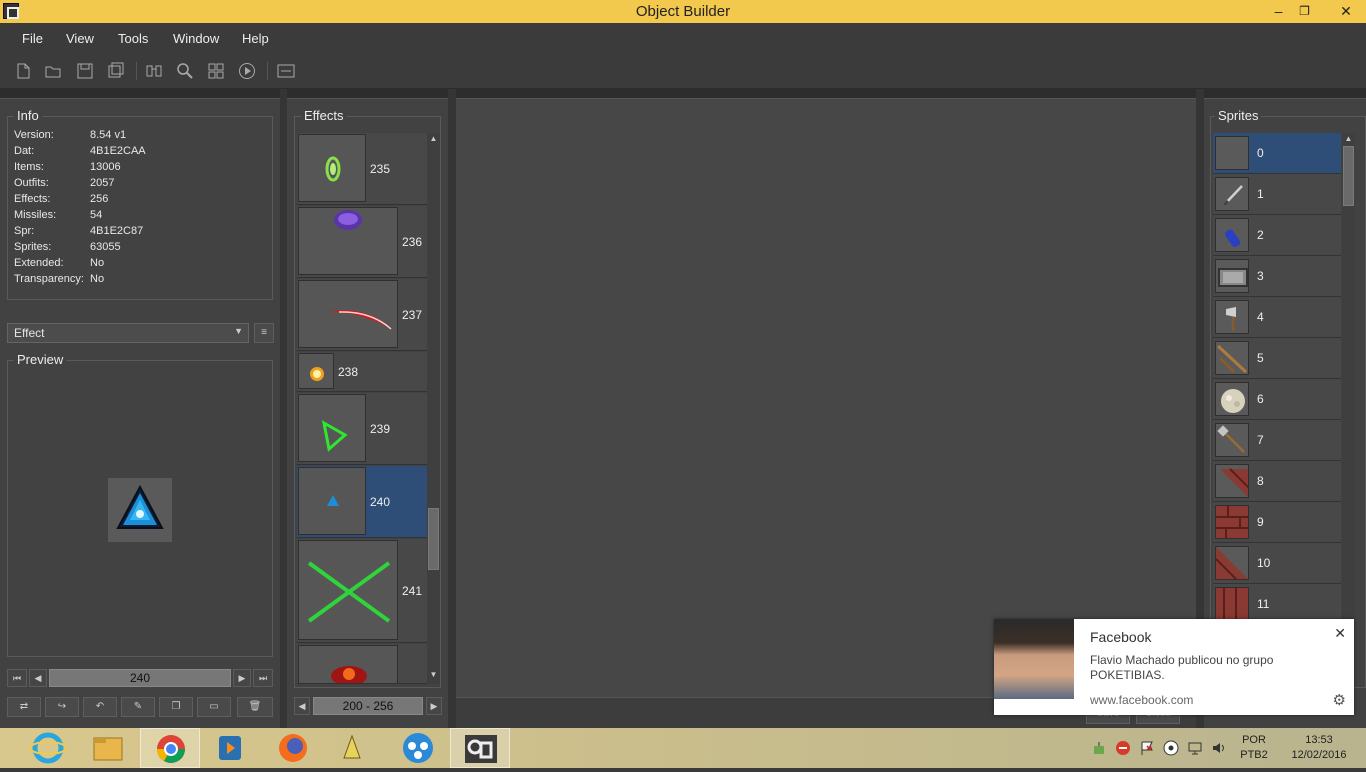 Image resolution: width=1366 pixels, height=772 pixels. Describe the element at coordinates (140, 510) in the screenshot. I see `preview-image` at that location.